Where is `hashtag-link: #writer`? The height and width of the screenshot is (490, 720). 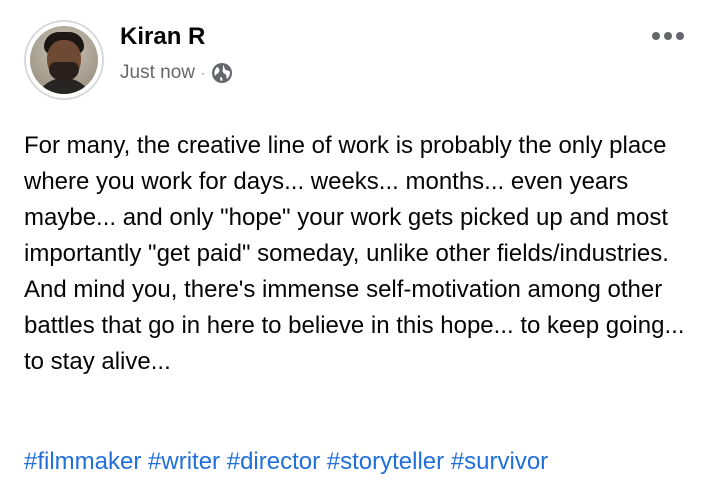
hashtag-link: #writer is located at coordinates (184, 461).